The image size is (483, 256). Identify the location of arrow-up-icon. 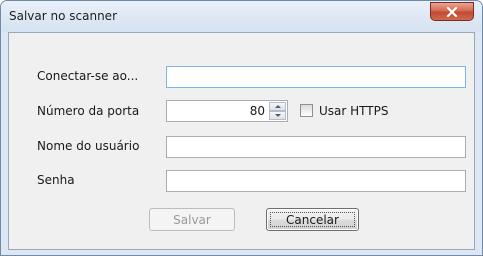
(278, 106).